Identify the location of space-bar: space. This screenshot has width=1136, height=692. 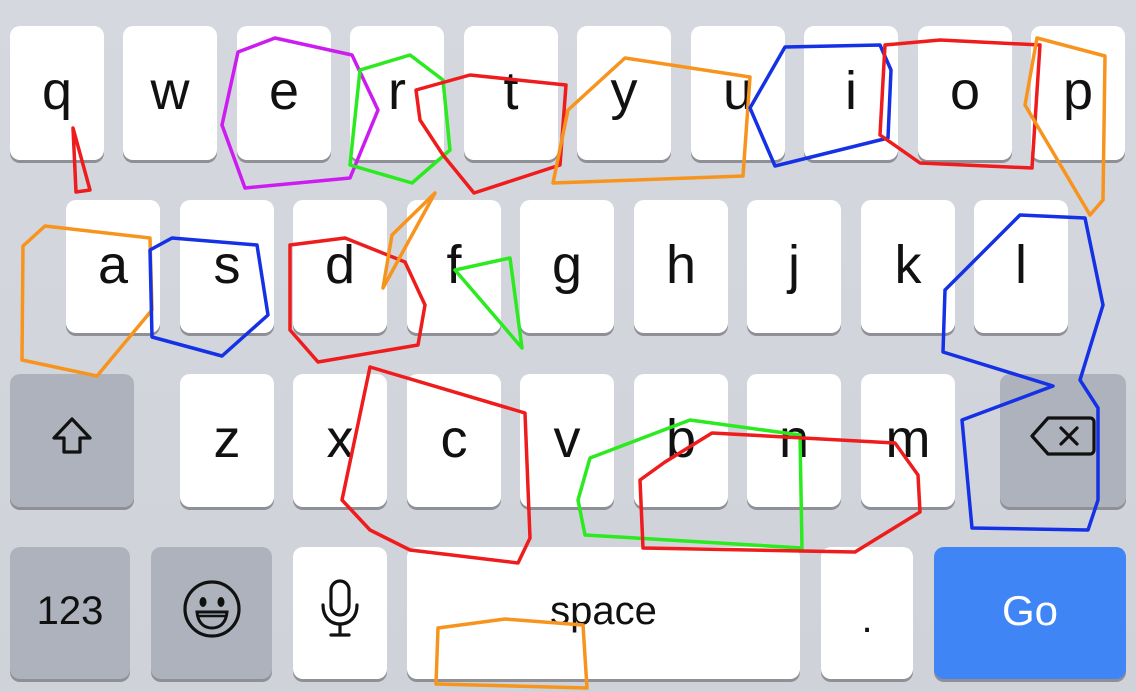
(603, 613).